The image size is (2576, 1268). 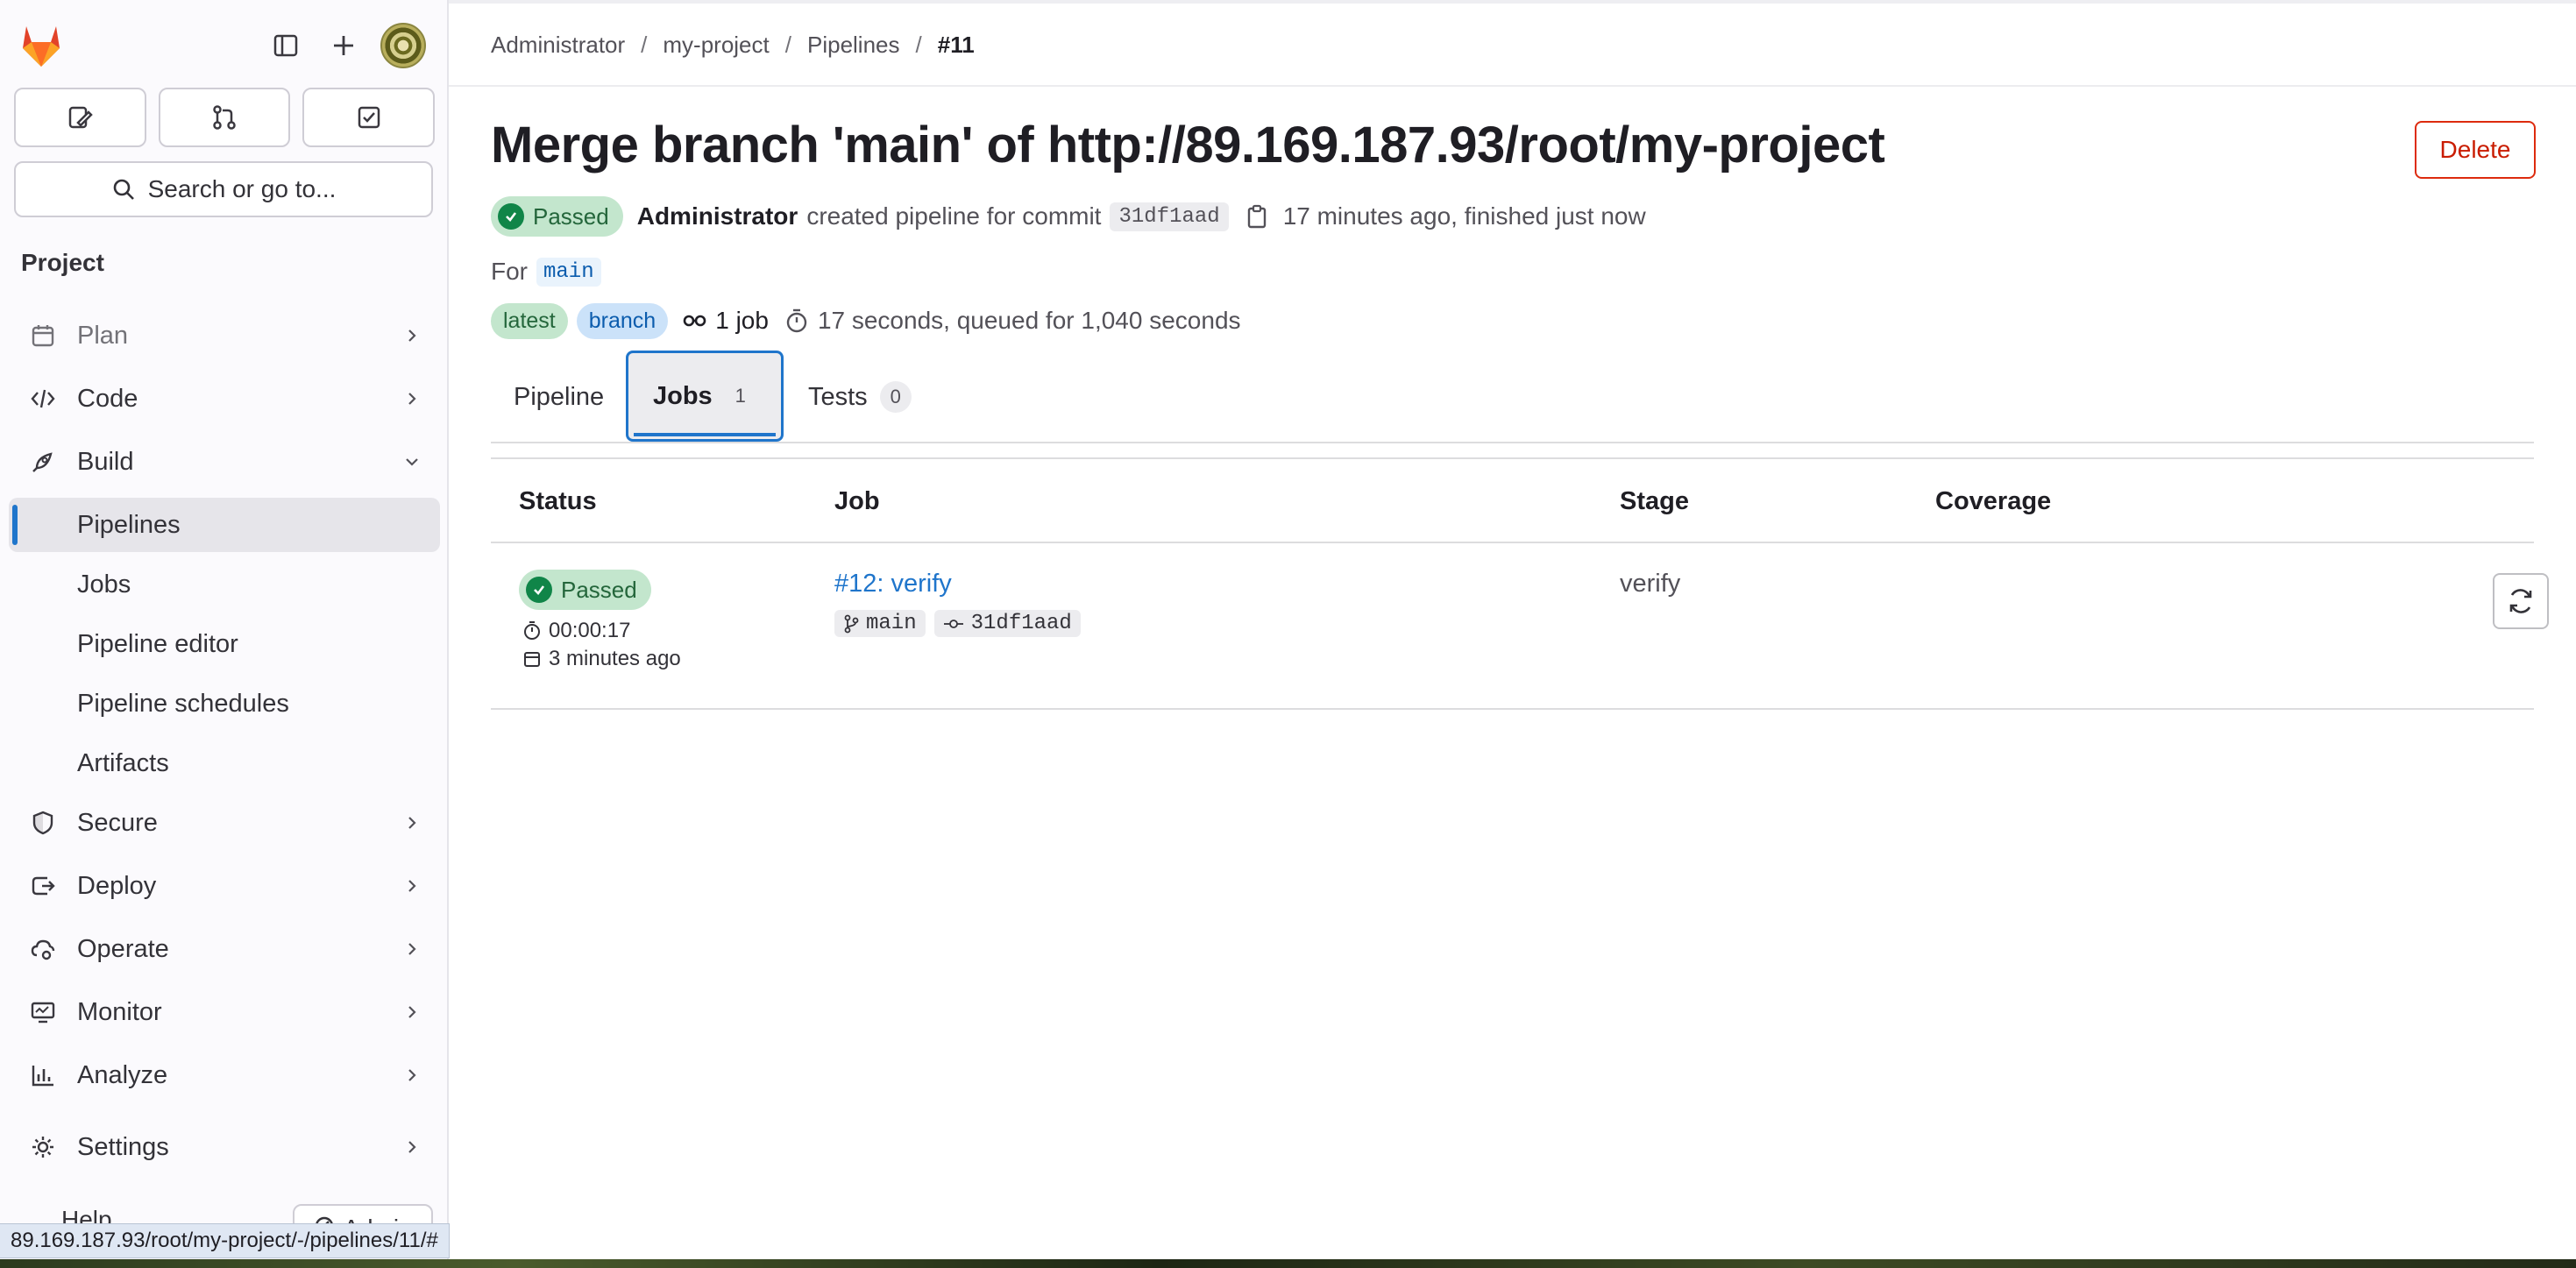 What do you see at coordinates (511, 216) in the screenshot?
I see `check-circle-icon` at bounding box center [511, 216].